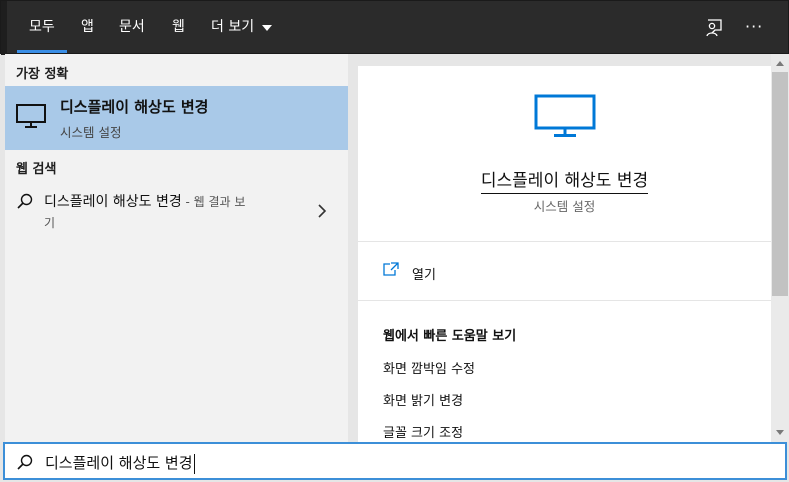 Image resolution: width=789 pixels, height=482 pixels. What do you see at coordinates (145, 202) in the screenshot?
I see `web-result-title: 디스플레이 해상도 변경 - 웹 결과 보` at bounding box center [145, 202].